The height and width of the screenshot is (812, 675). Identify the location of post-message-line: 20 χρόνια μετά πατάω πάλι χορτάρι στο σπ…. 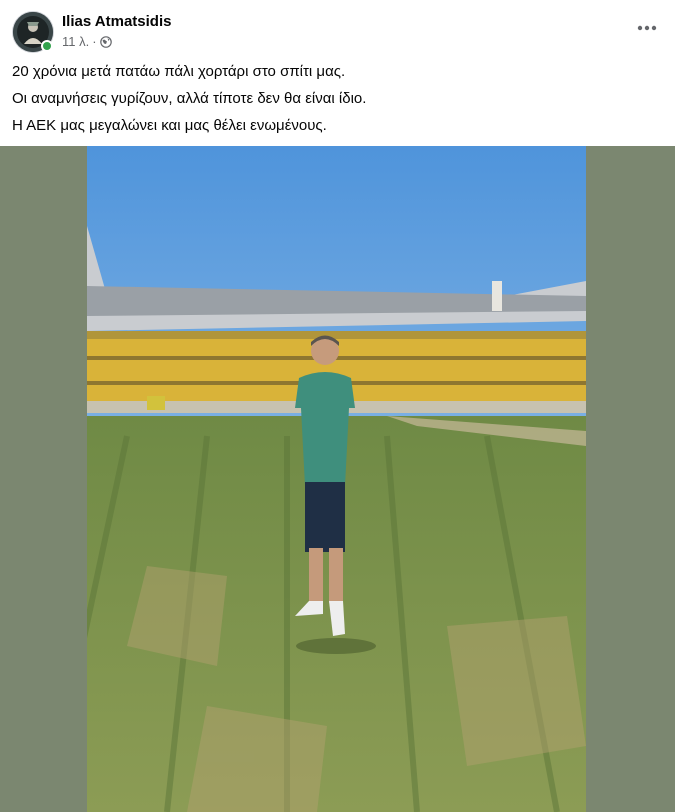
(179, 71).